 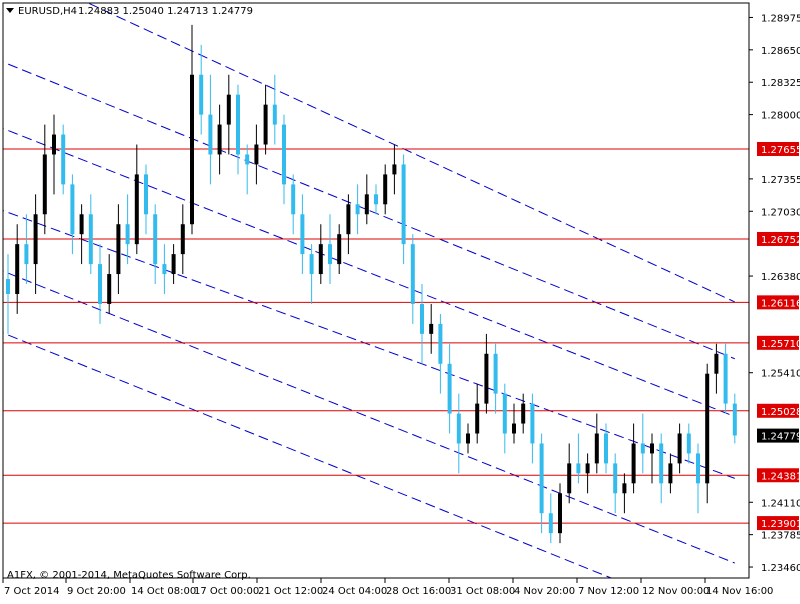 I want to click on symbol-label: EURUSD,H4, so click(x=47, y=11).